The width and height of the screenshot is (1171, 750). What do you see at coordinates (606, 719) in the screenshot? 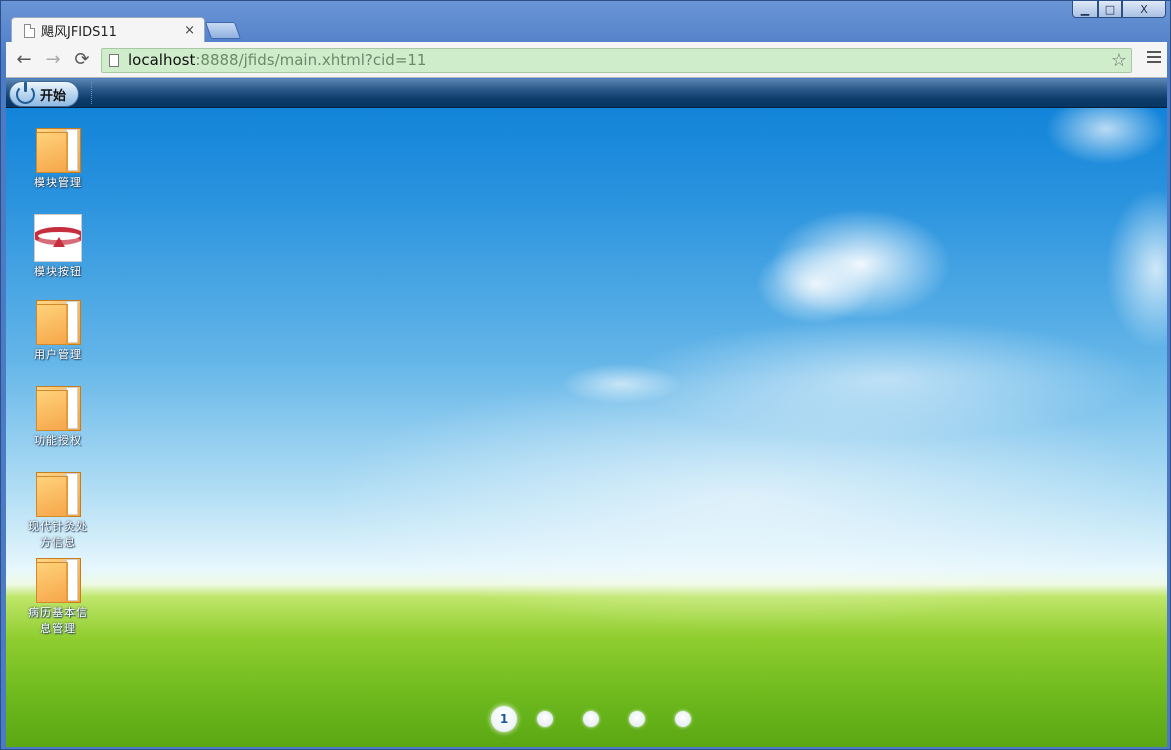
I see `desktop-pager: 1` at bounding box center [606, 719].